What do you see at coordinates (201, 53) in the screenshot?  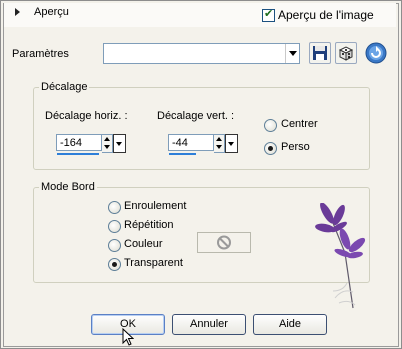 I see `presets-combobox` at bounding box center [201, 53].